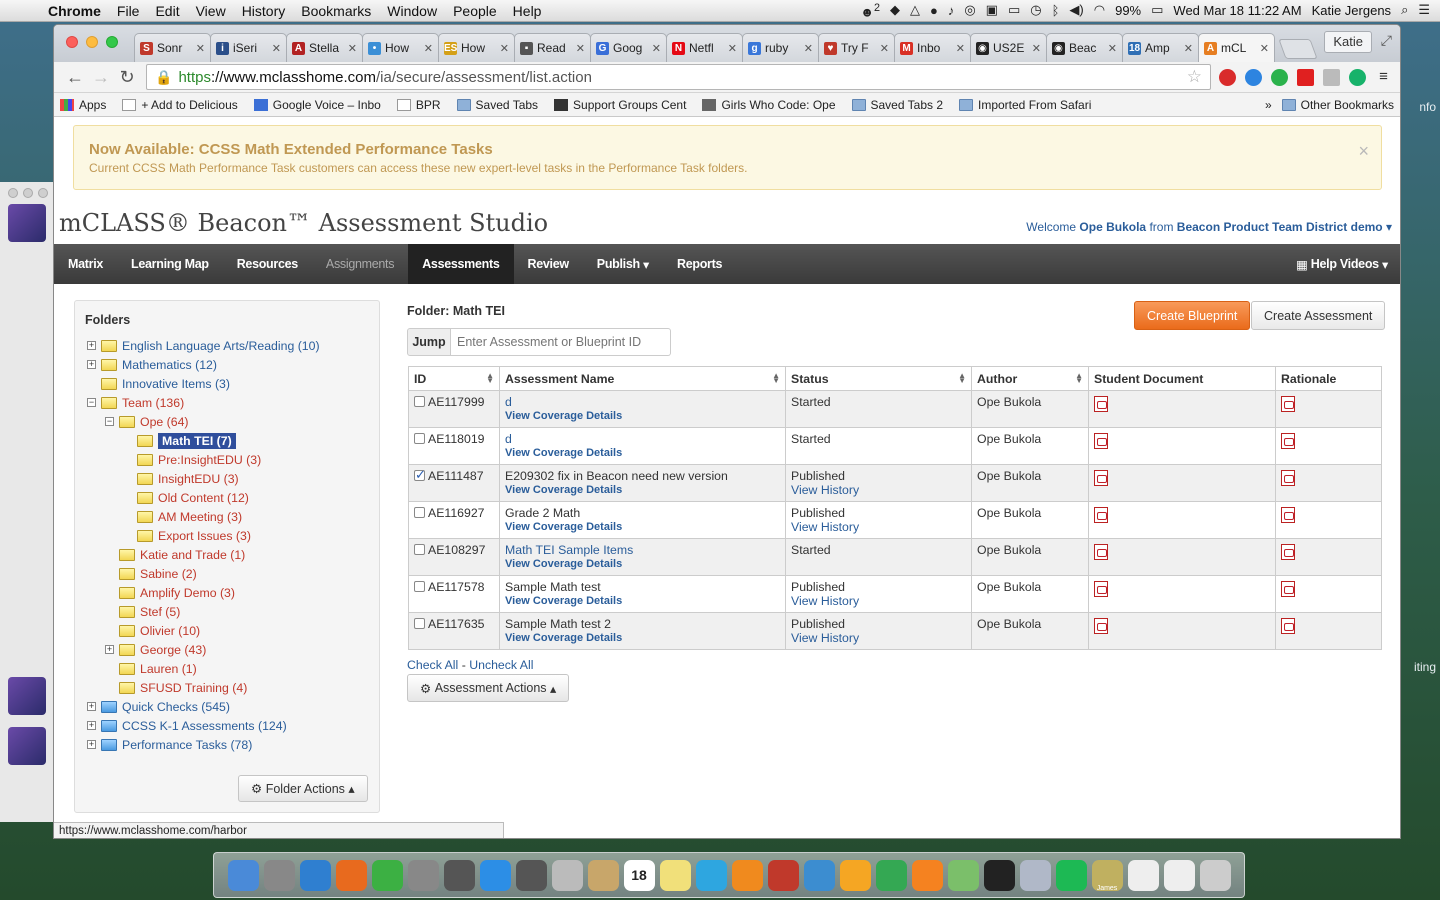 The width and height of the screenshot is (1440, 900). What do you see at coordinates (783, 875) in the screenshot?
I see `photo-booth-icon` at bounding box center [783, 875].